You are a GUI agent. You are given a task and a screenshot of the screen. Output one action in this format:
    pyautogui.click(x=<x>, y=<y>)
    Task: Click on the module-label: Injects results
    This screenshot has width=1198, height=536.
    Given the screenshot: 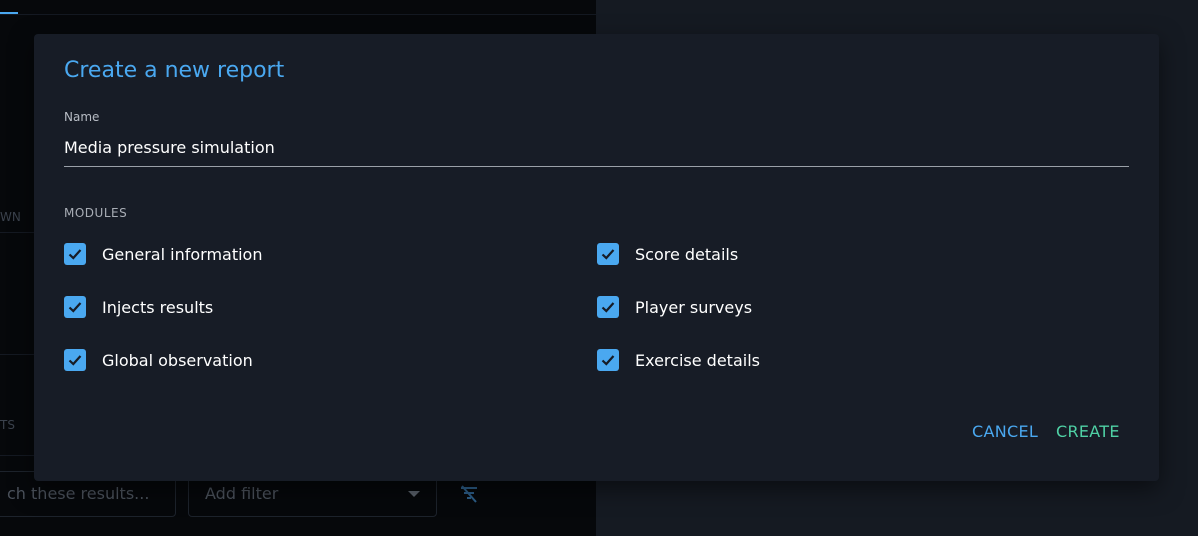 What is the action you would take?
    pyautogui.click(x=158, y=307)
    